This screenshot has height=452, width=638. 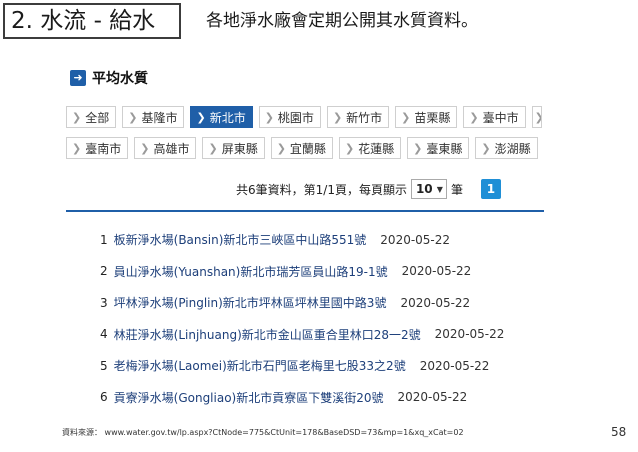 What do you see at coordinates (305, 211) in the screenshot?
I see `list-divider` at bounding box center [305, 211].